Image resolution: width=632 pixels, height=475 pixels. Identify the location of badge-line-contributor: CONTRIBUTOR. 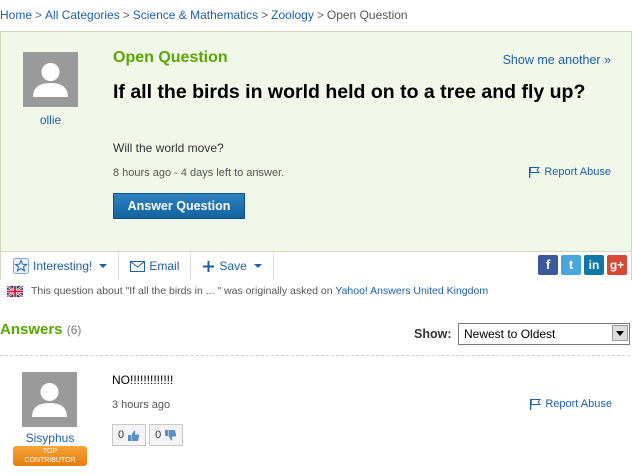
(50, 460).